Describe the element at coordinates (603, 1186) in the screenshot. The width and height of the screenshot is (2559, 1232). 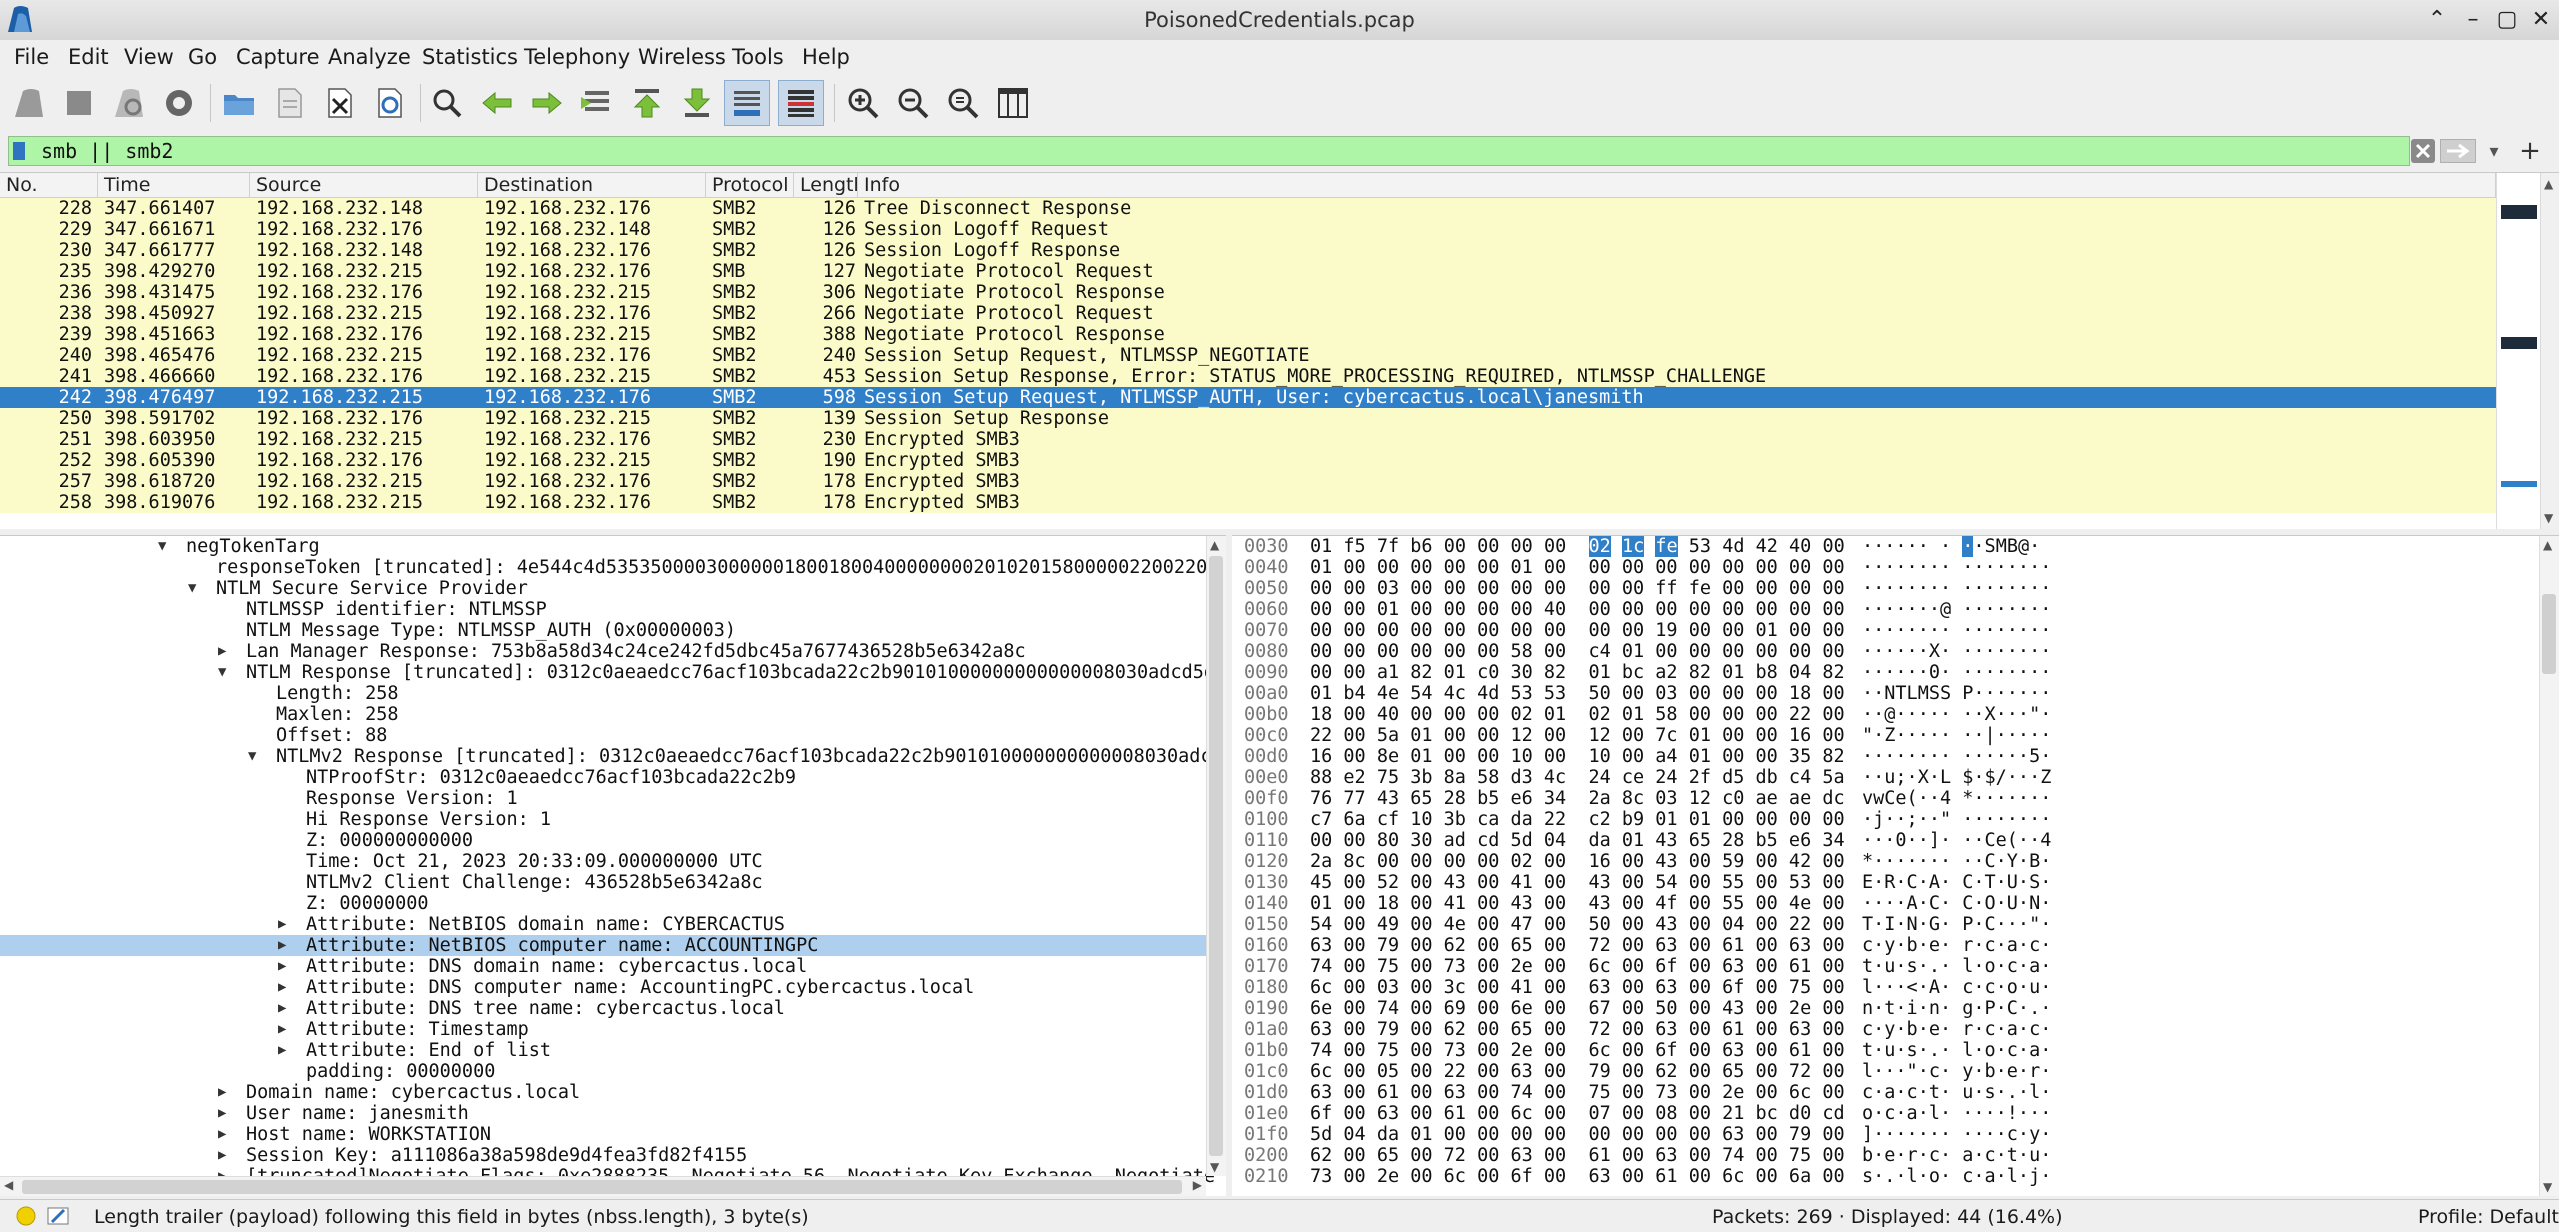
I see `details-horizontal-scrollbar: ◀ ▶` at that location.